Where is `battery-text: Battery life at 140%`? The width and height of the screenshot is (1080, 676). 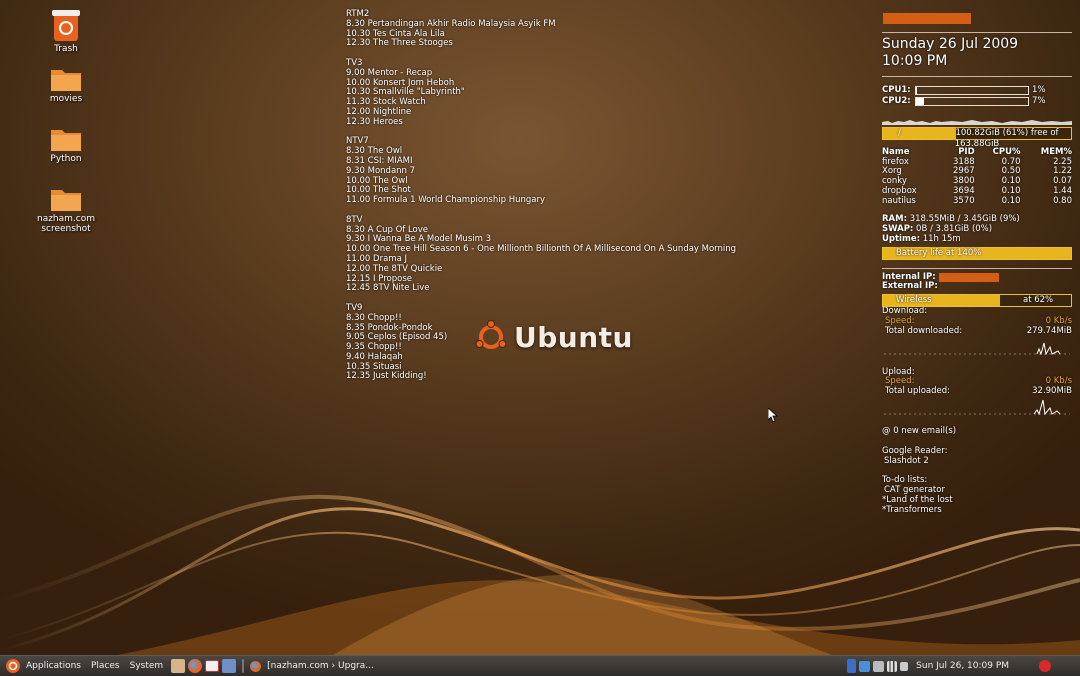 battery-text: Battery life at 140% is located at coordinates (939, 252).